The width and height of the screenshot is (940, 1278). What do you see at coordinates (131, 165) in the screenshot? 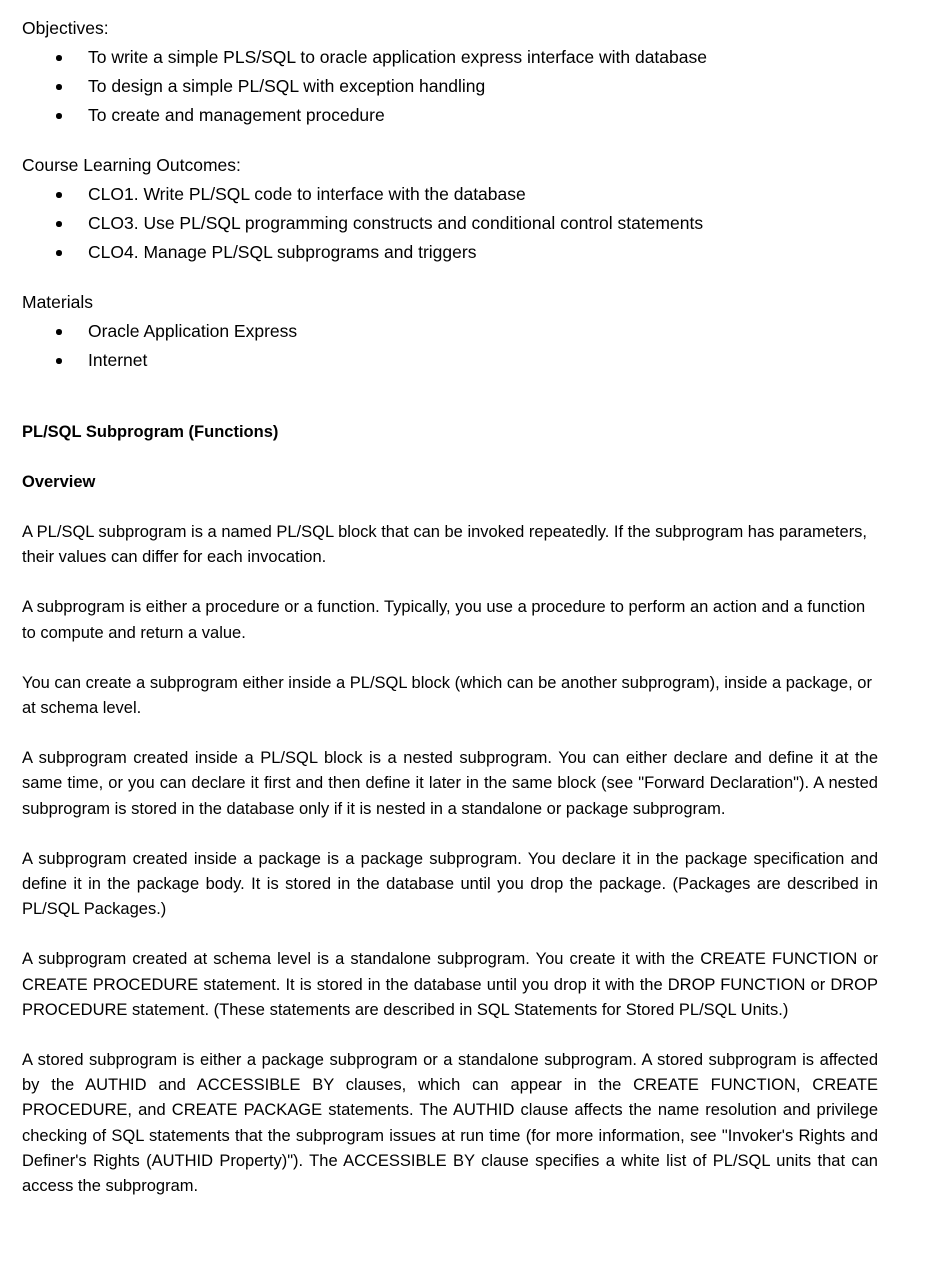
I see `course-learning-outcomes-lead-label: Course Learning Outcomes:` at bounding box center [131, 165].